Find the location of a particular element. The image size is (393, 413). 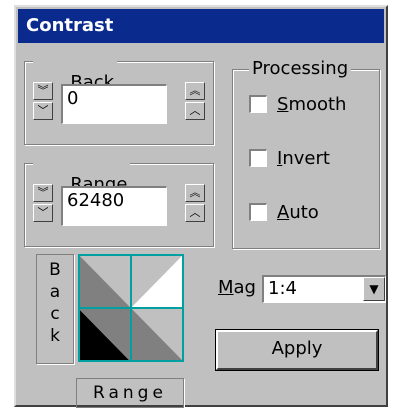

range-increment-button: ︿ is located at coordinates (195, 213).